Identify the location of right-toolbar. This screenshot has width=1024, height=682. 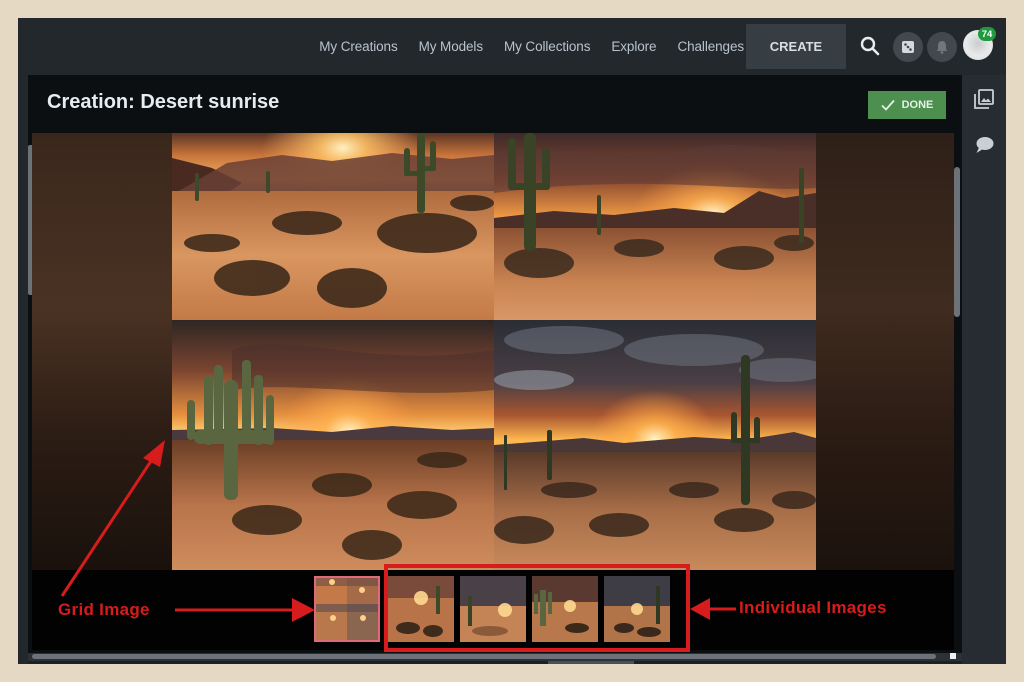
(984, 369).